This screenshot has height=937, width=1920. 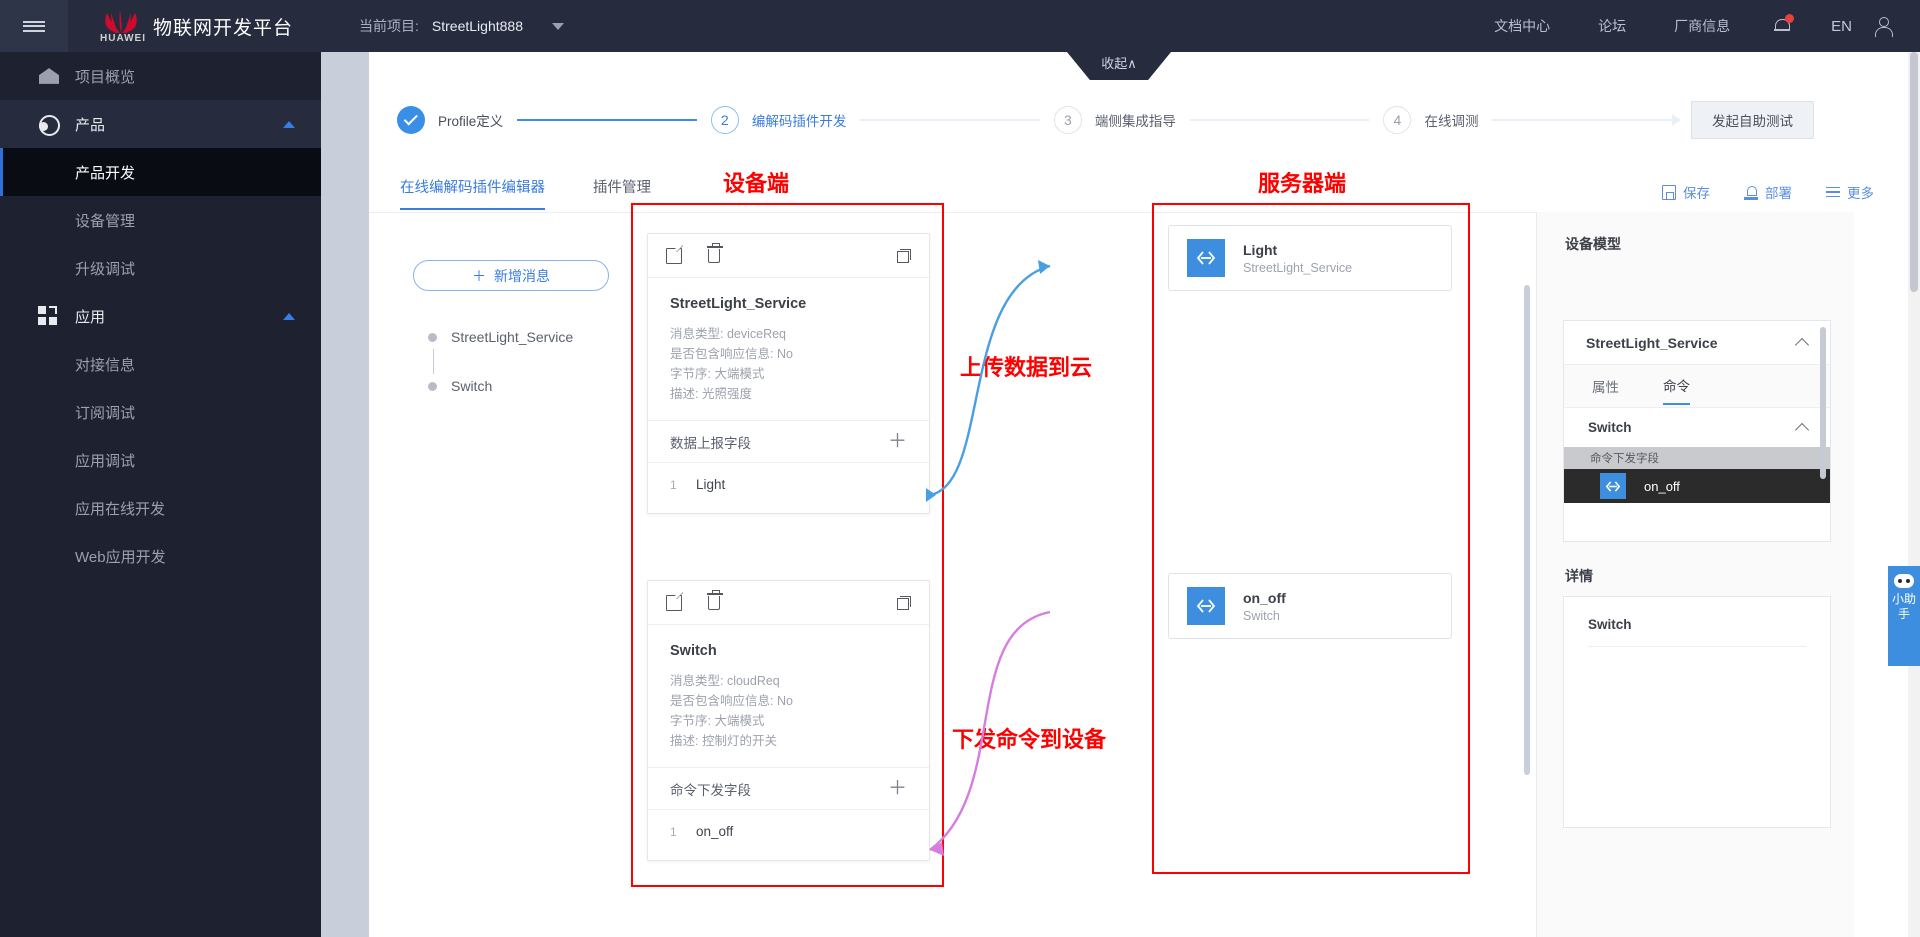 What do you see at coordinates (411, 120) in the screenshot?
I see `step-check-icon` at bounding box center [411, 120].